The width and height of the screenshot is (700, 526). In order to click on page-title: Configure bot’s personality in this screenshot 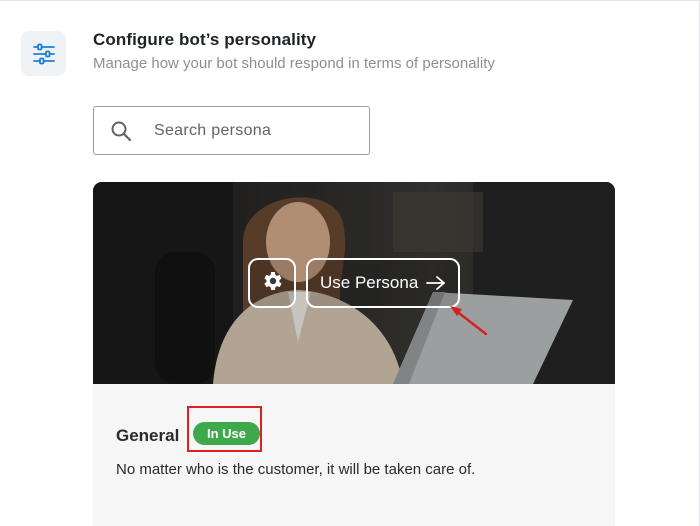, I will do `click(205, 39)`.